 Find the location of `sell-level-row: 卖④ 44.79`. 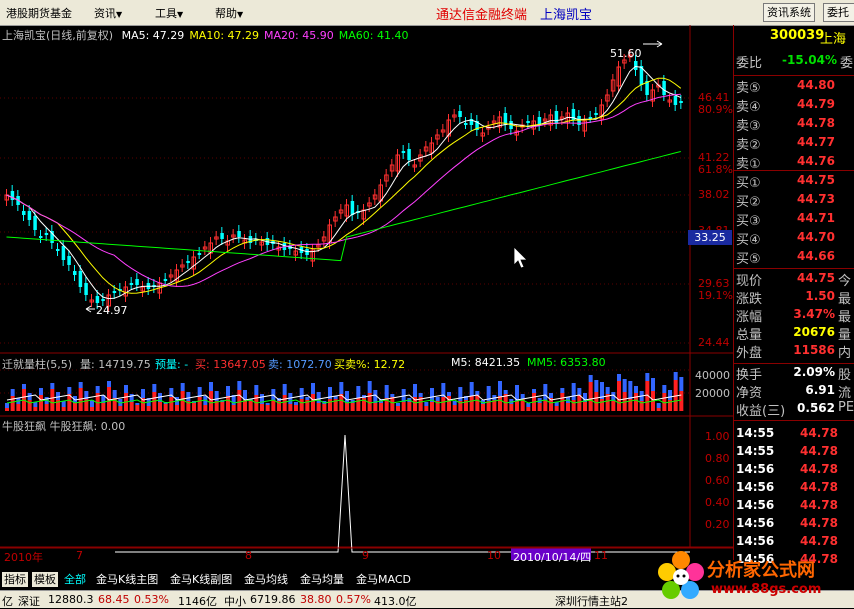

sell-level-row: 卖④ 44.79 is located at coordinates (794, 105).